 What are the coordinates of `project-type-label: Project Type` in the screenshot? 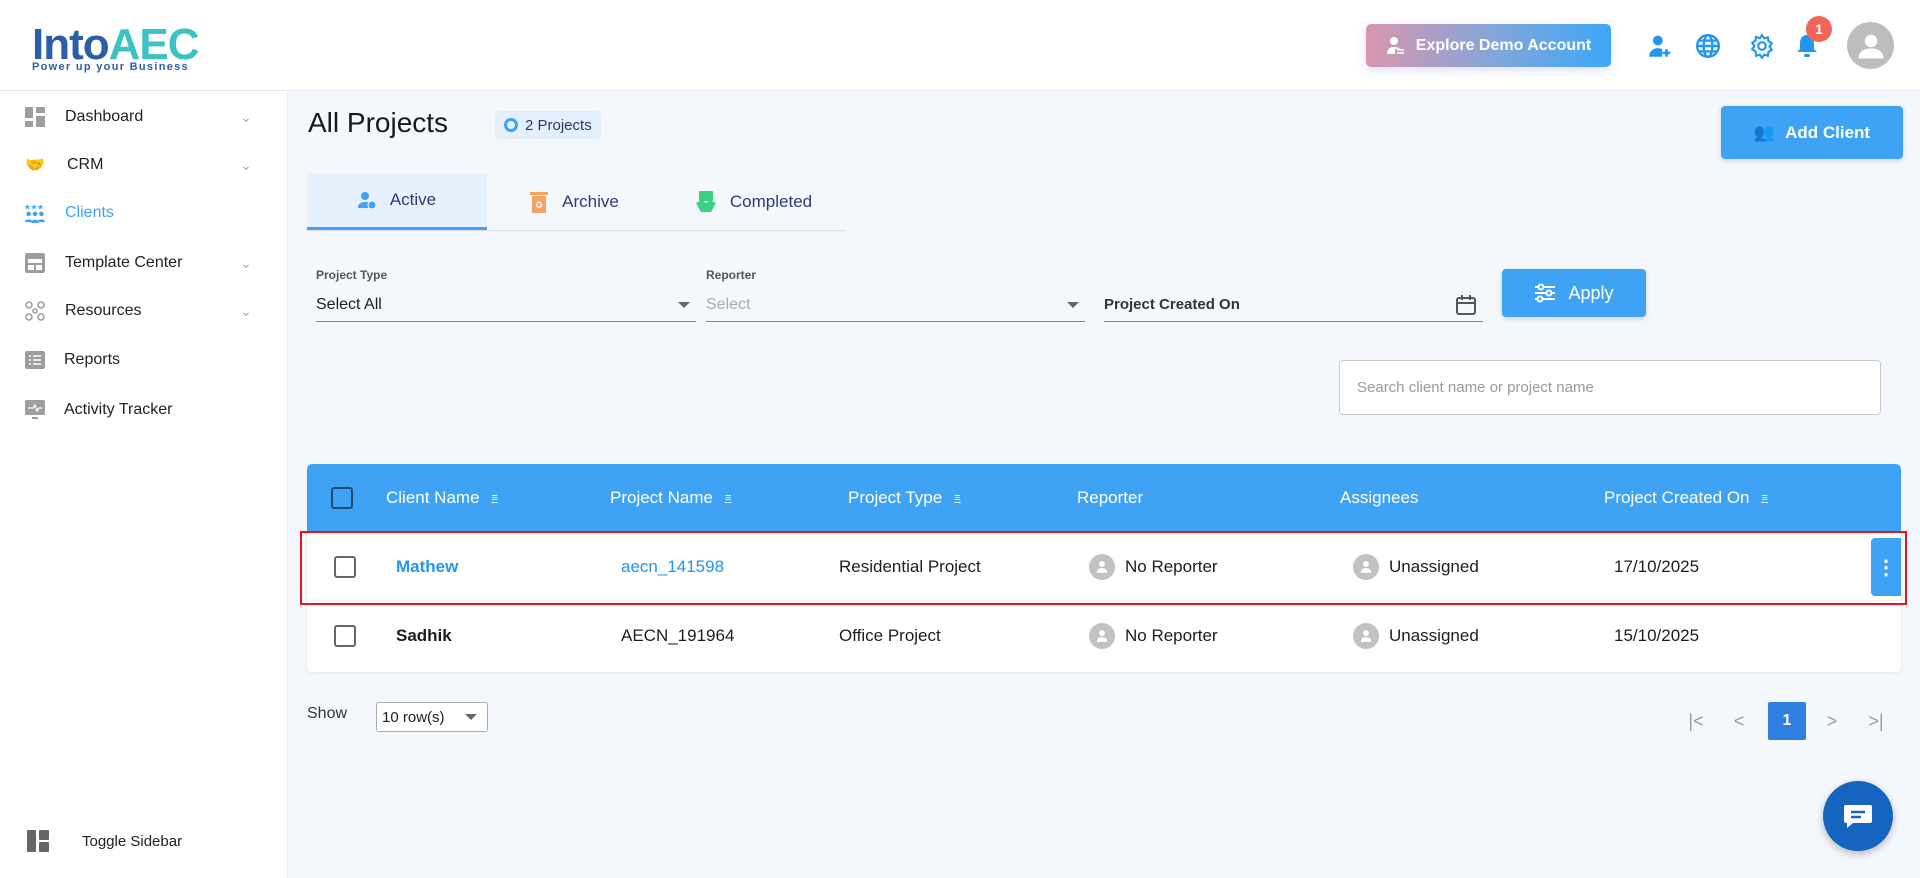 It's located at (352, 275).